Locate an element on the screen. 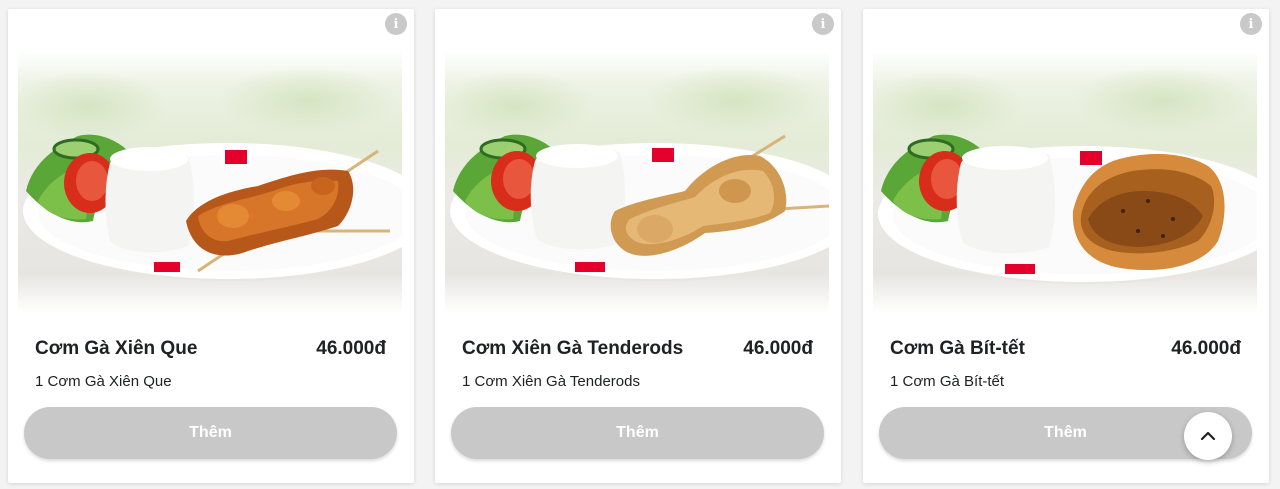  product-name: Cơm Gà Xiên Que is located at coordinates (116, 348).